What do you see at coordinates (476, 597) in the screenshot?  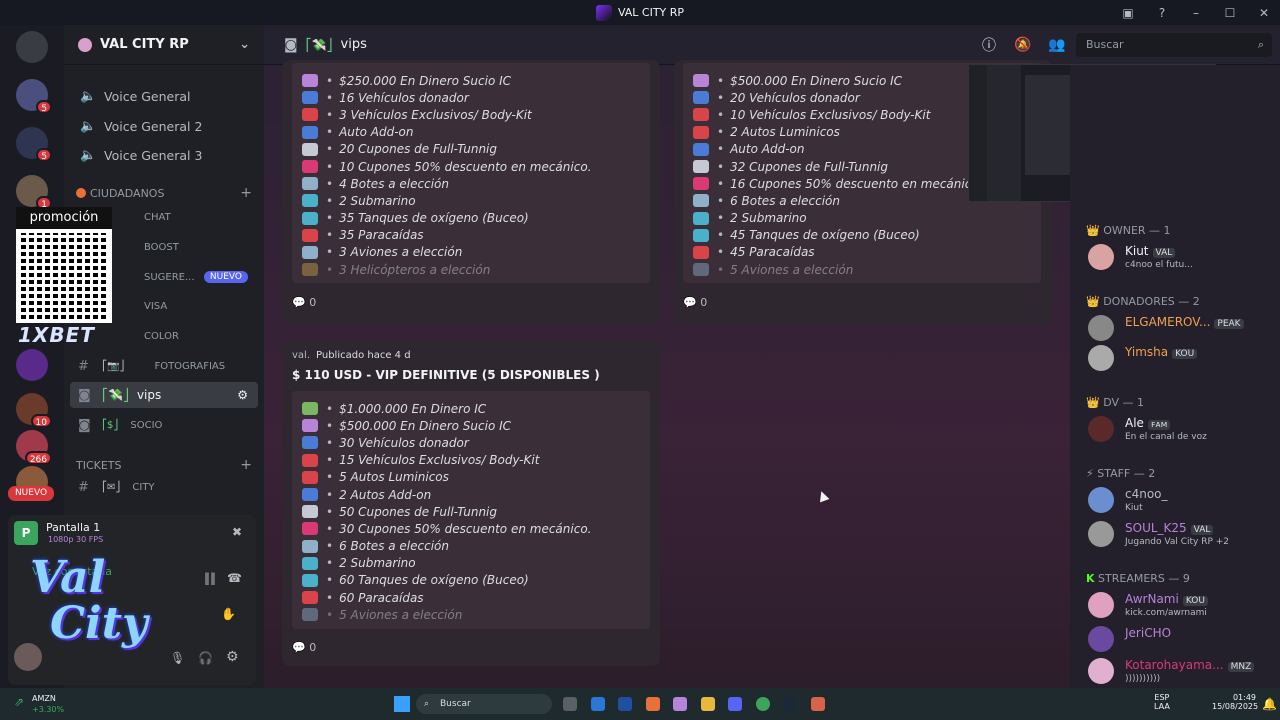 I see `reward-item: • 60 Paracaídas` at bounding box center [476, 597].